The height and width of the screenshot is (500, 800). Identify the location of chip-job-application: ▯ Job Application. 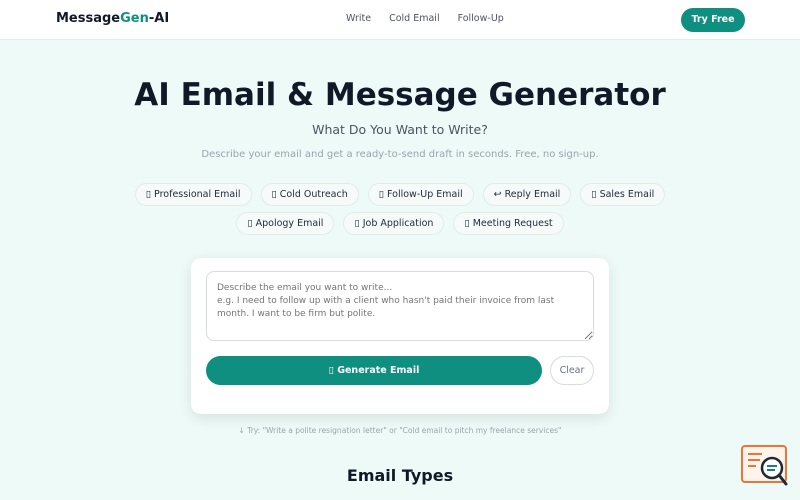
(394, 223).